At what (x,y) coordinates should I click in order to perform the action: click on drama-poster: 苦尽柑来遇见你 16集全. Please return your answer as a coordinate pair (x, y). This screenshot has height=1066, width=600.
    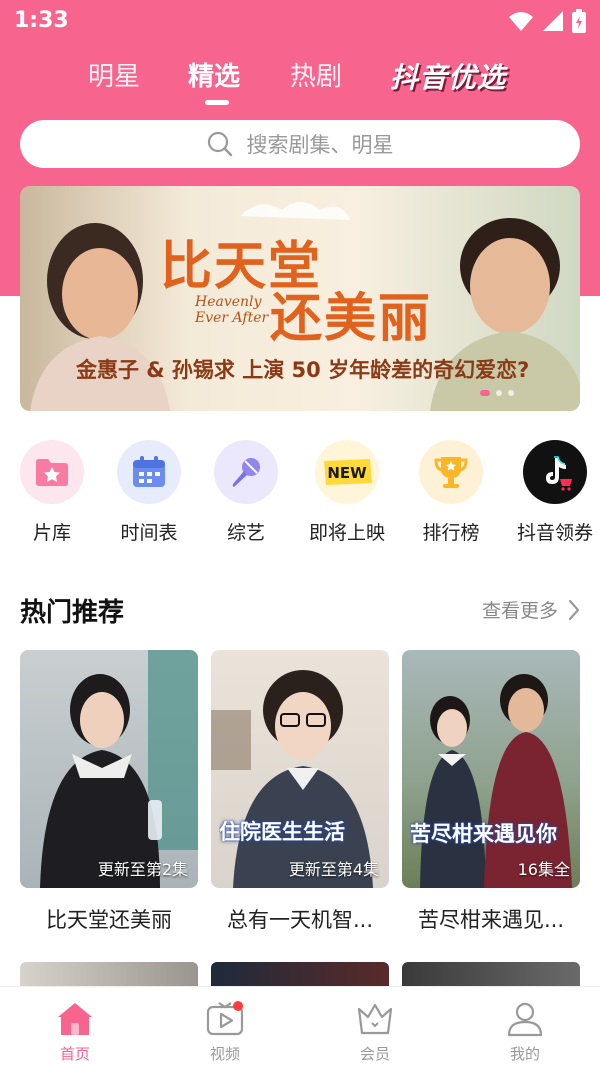
    Looking at the image, I should click on (491, 769).